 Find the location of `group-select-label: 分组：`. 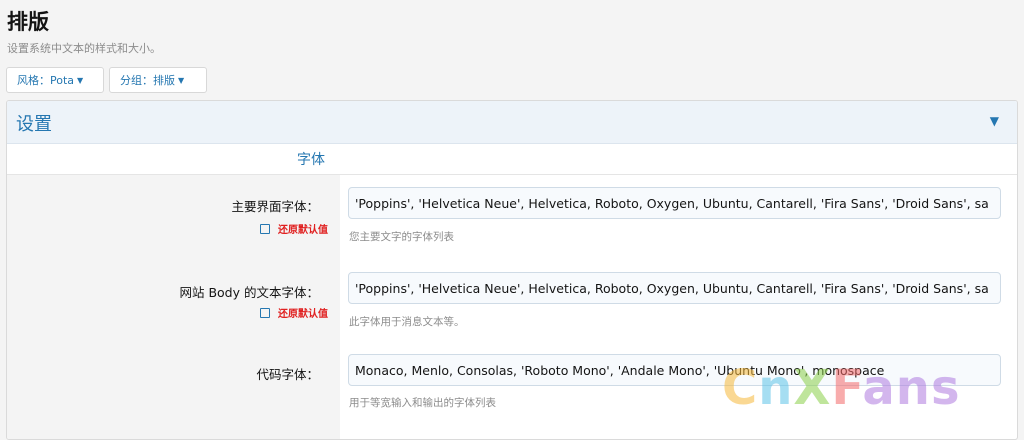

group-select-label: 分组： is located at coordinates (136, 80).